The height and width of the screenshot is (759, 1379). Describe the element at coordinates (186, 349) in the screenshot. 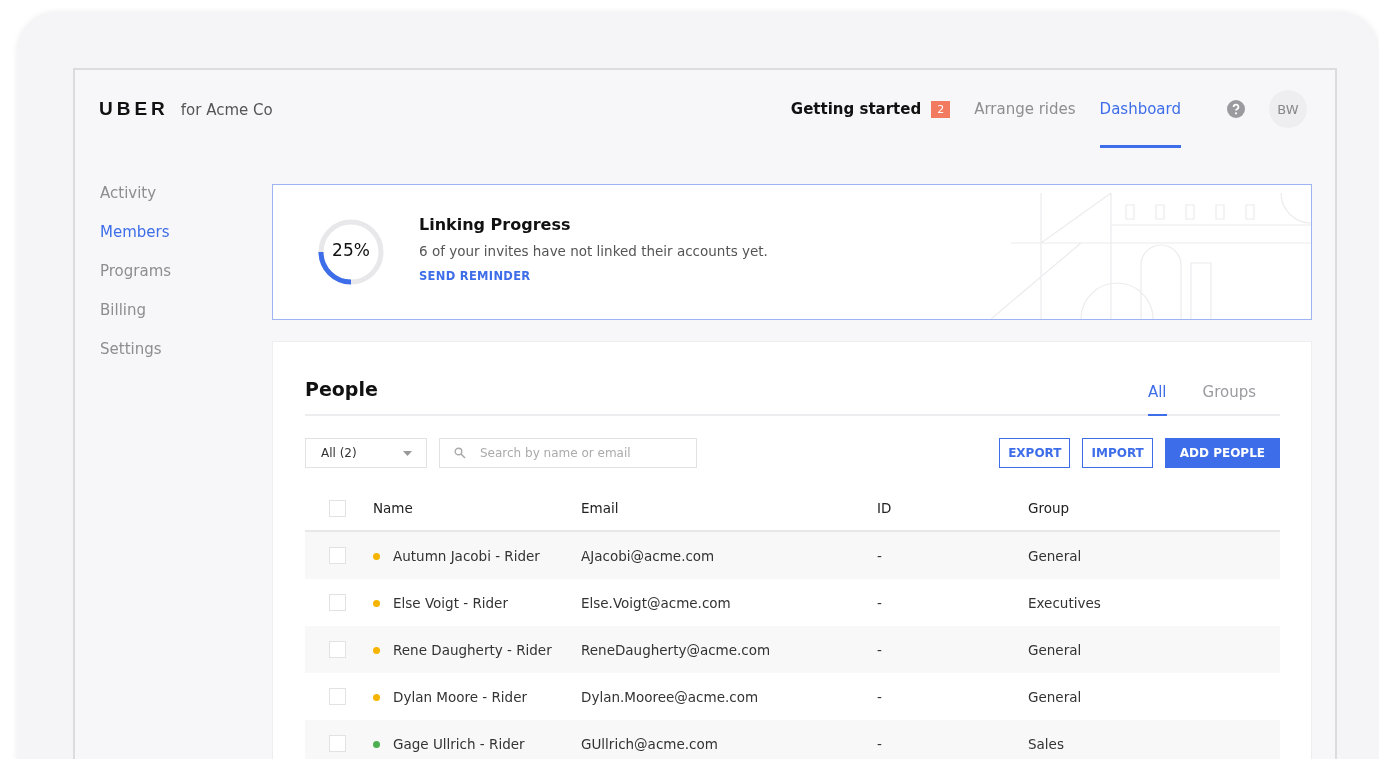

I see `sidebar-item: Settings` at that location.